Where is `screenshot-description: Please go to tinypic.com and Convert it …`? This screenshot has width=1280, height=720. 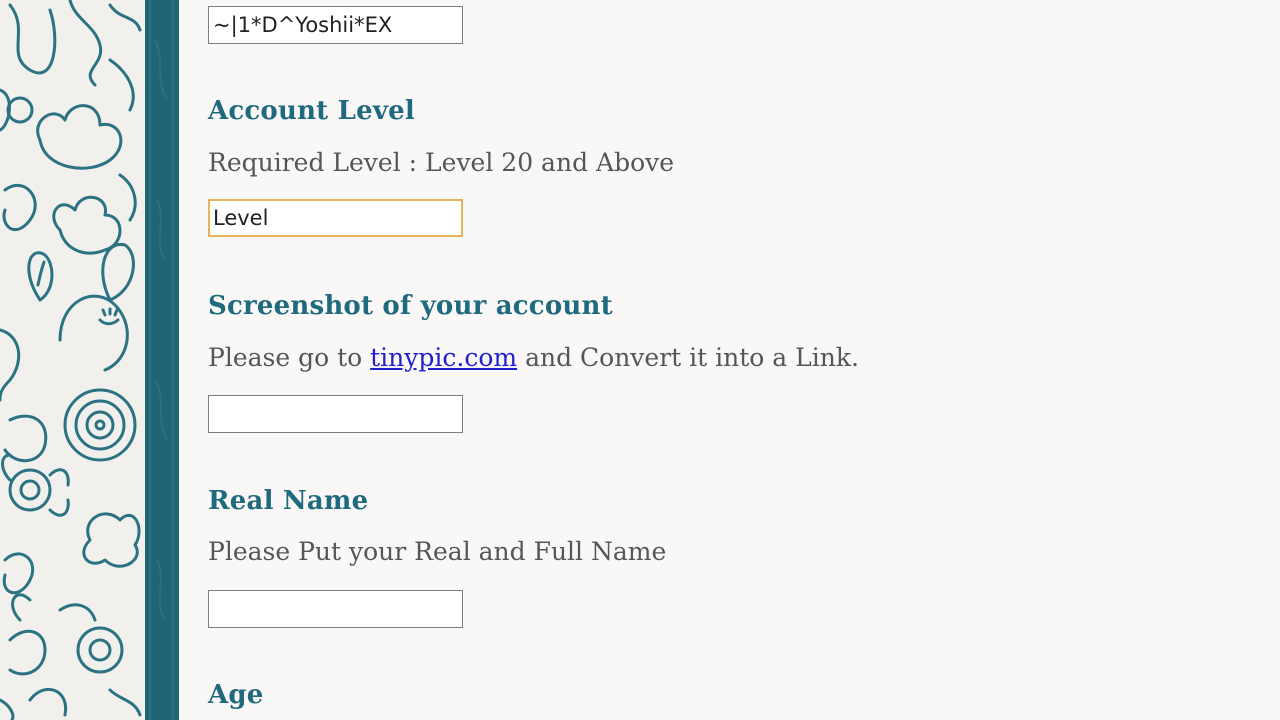 screenshot-description: Please go to tinypic.com and Convert it … is located at coordinates (533, 357).